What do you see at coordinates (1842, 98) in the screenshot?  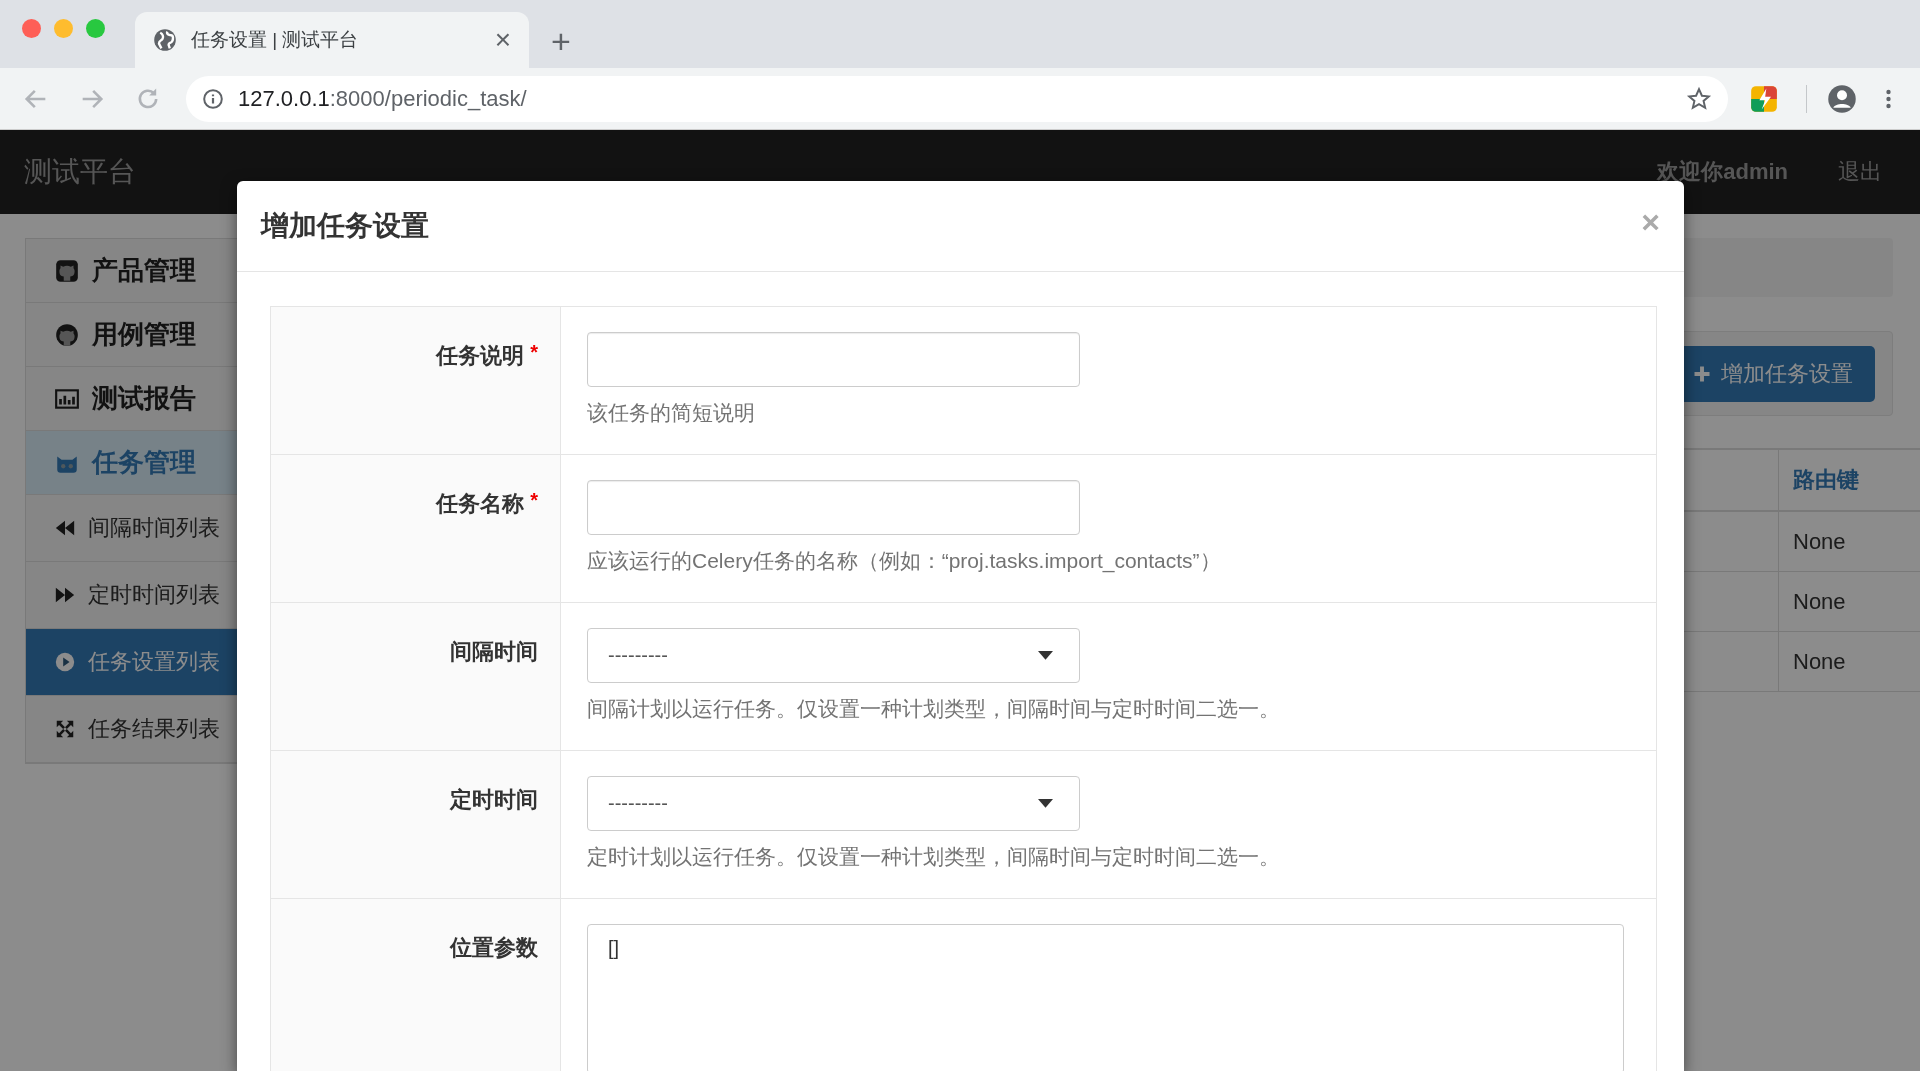 I see `account-icon` at bounding box center [1842, 98].